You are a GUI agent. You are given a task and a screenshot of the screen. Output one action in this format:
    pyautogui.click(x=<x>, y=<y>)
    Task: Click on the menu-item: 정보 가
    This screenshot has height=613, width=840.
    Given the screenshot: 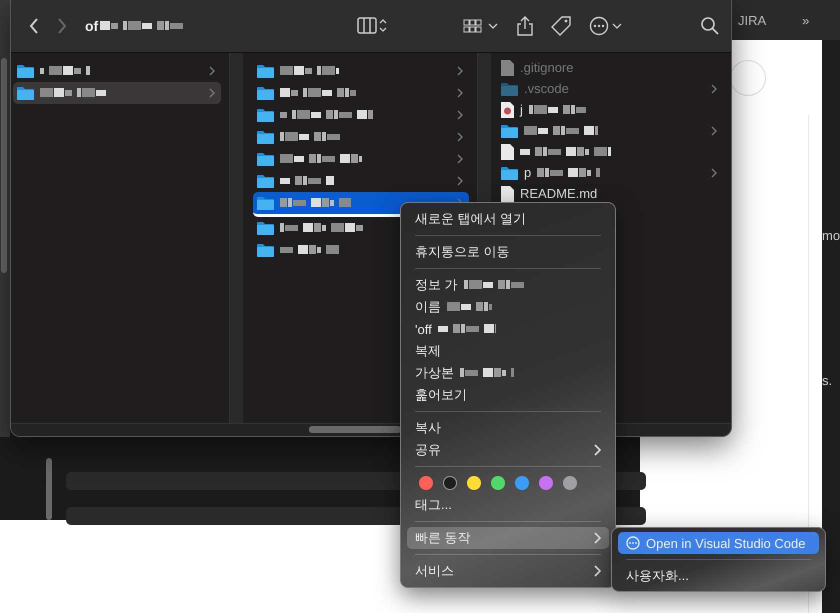 What is the action you would take?
    pyautogui.click(x=508, y=285)
    